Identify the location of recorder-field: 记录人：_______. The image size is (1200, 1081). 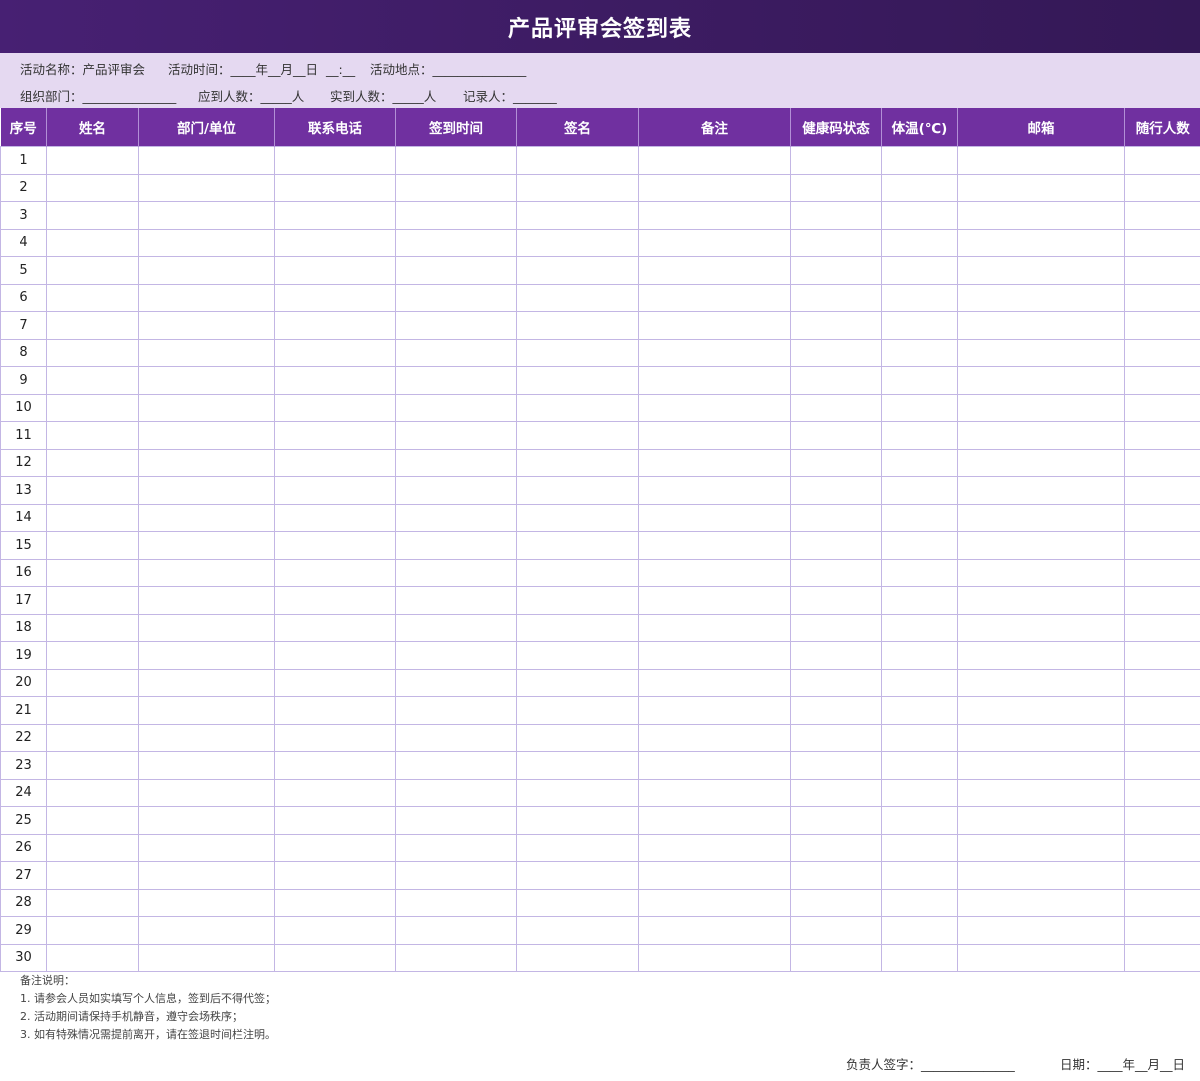
(510, 95).